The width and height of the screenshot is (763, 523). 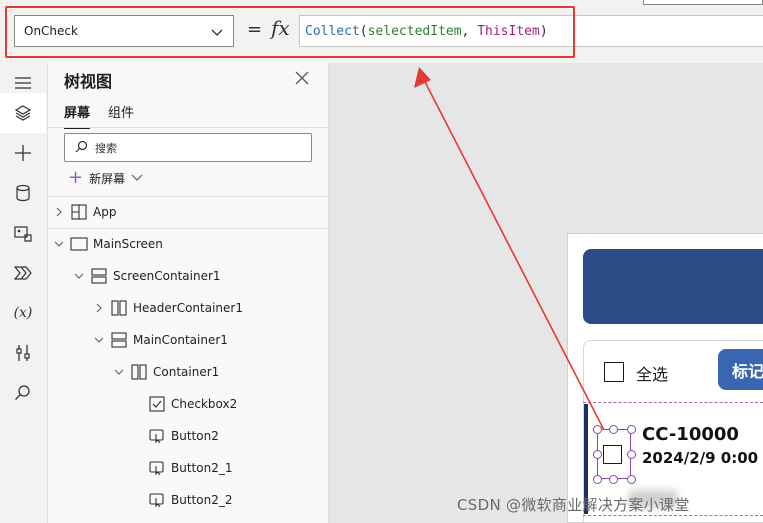 I want to click on panel-title: 树视图, so click(x=88, y=81).